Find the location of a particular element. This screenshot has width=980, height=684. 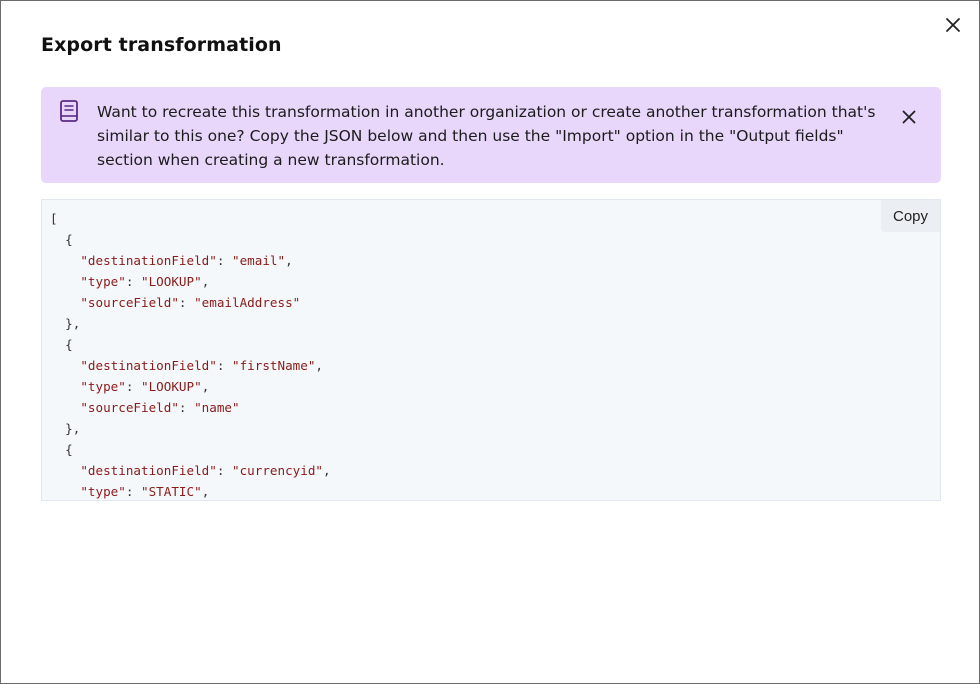

dialog-title: Export transformation is located at coordinates (161, 45).